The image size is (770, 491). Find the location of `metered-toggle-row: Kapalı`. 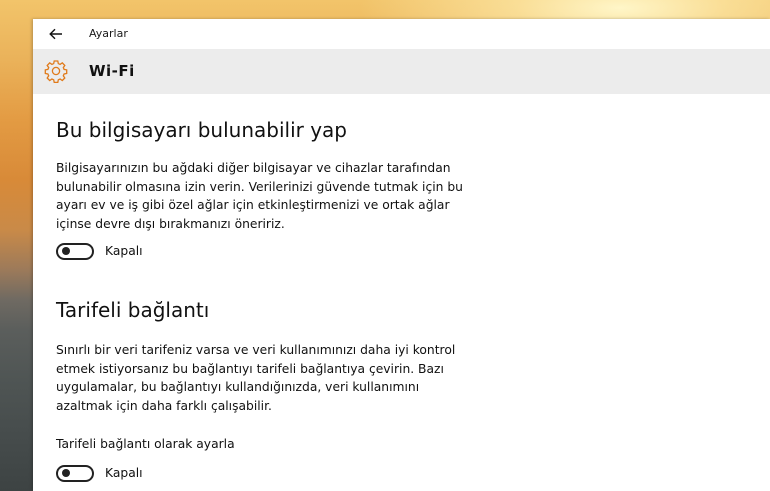

metered-toggle-row: Kapalı is located at coordinates (99, 473).